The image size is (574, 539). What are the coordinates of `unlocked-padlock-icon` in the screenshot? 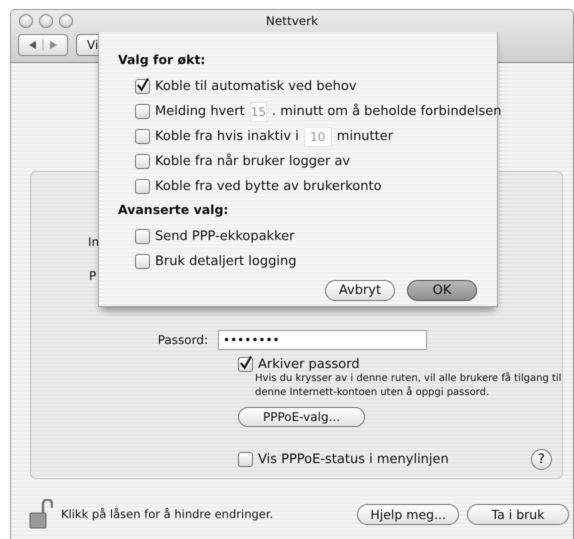 It's located at (41, 514).